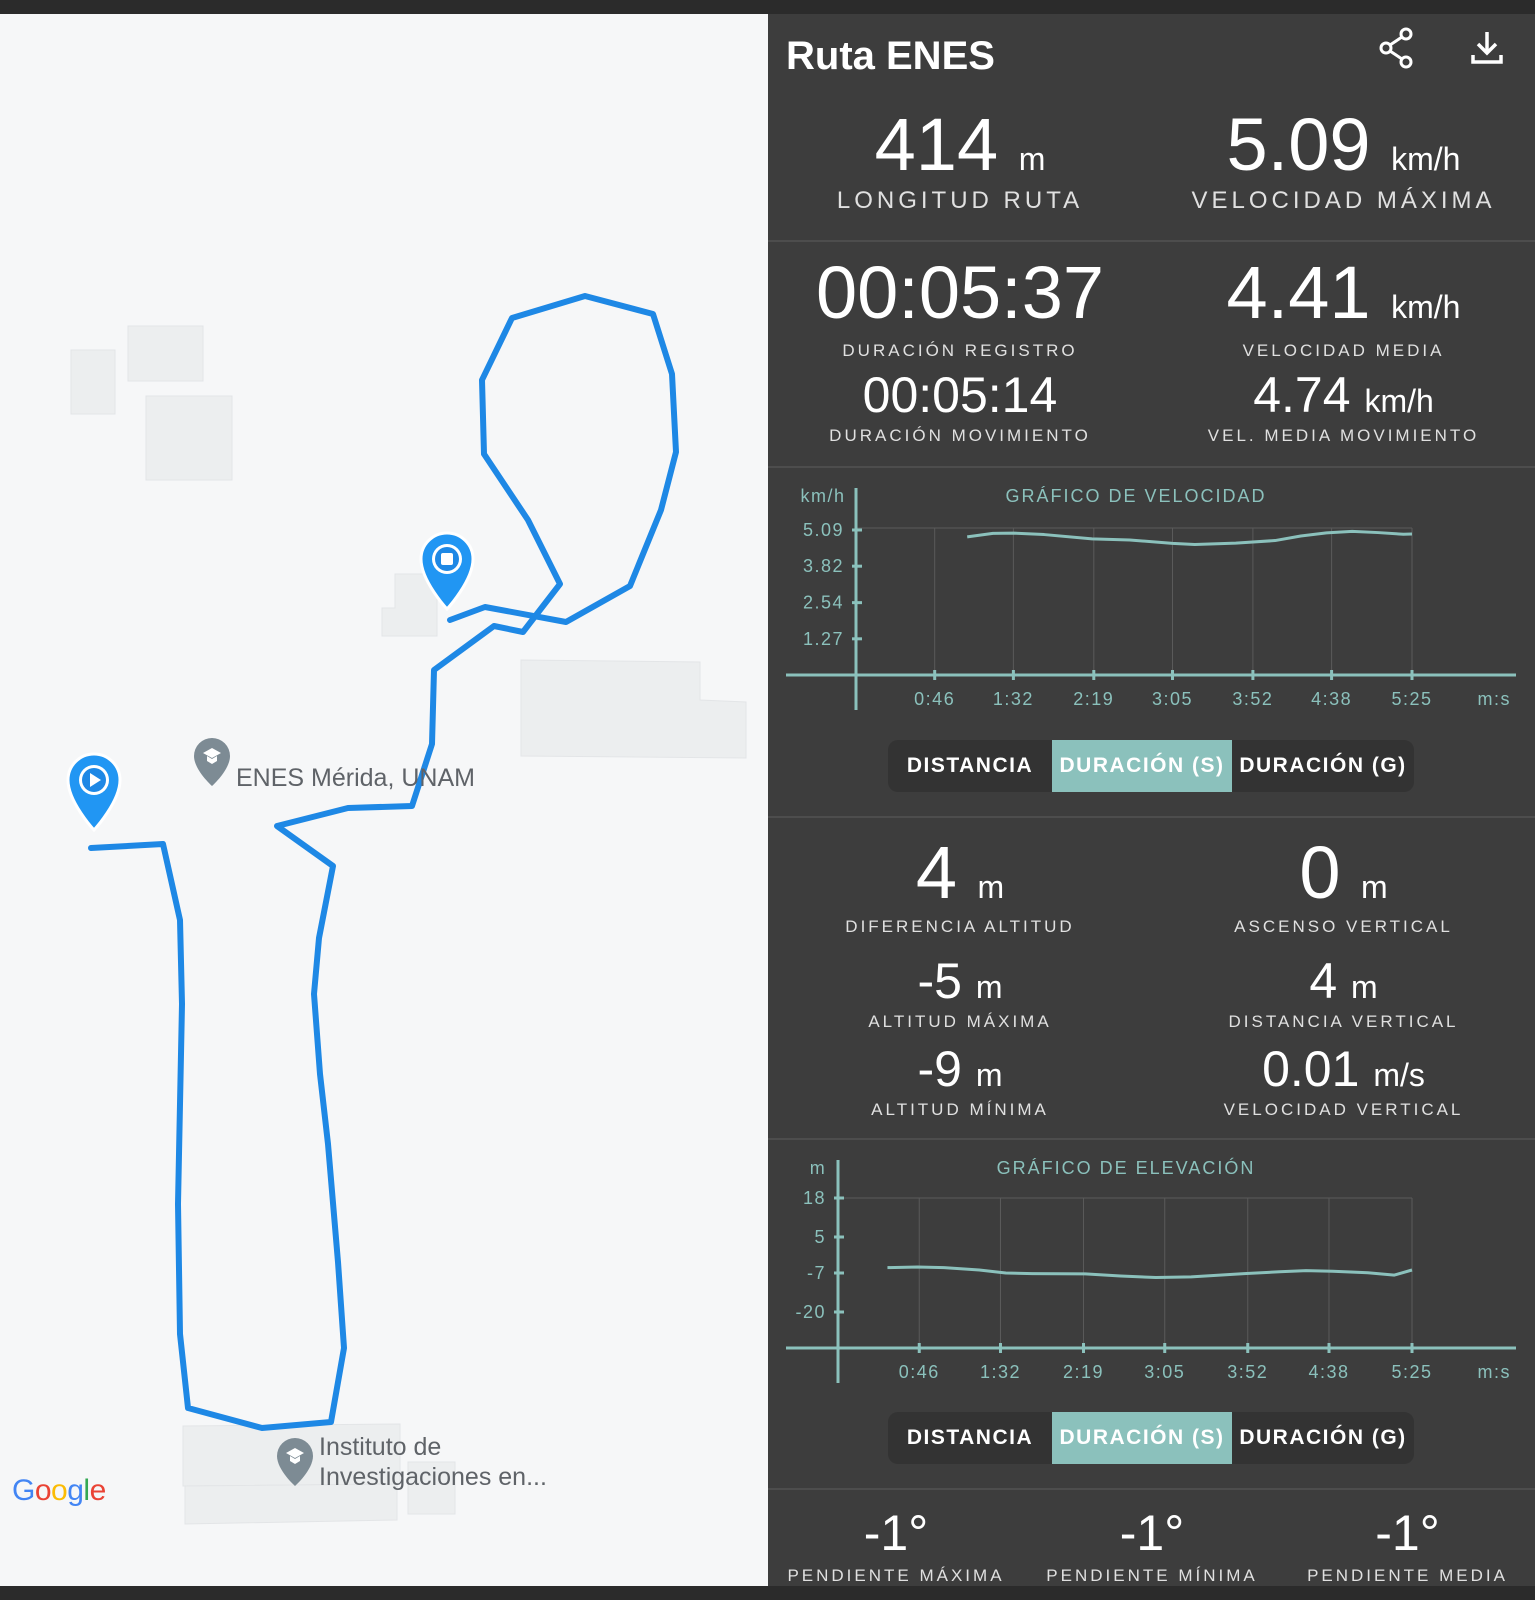 This screenshot has height=1600, width=1535. I want to click on chart-title: GRÁFICO DE ELEVACIÓN, so click(1126, 1167).